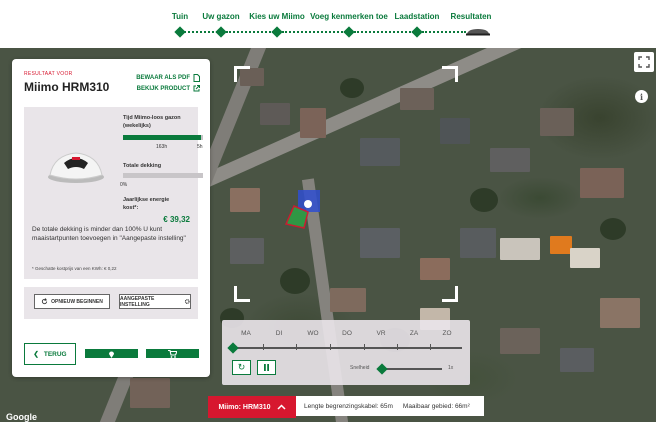  Describe the element at coordinates (349, 32) in the screenshot. I see `step-kenmerken-marker` at that location.